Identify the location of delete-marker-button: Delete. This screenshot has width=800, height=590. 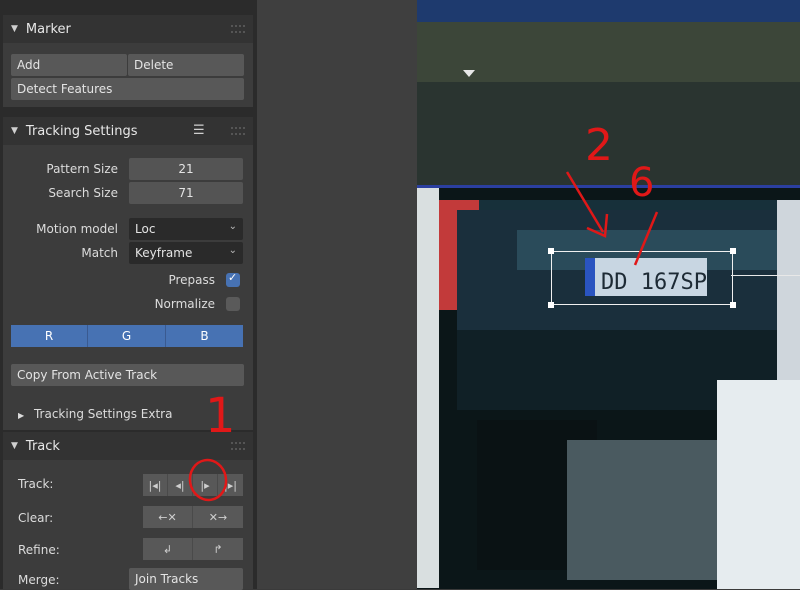
(186, 65).